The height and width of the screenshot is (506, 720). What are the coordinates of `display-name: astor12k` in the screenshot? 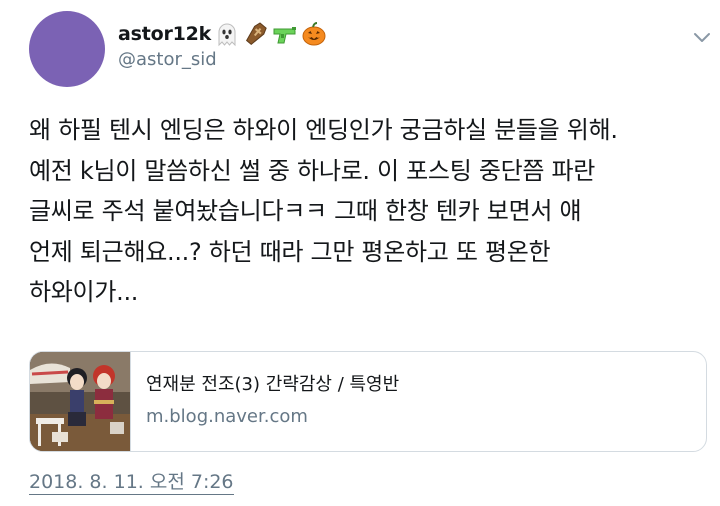 It's located at (164, 34).